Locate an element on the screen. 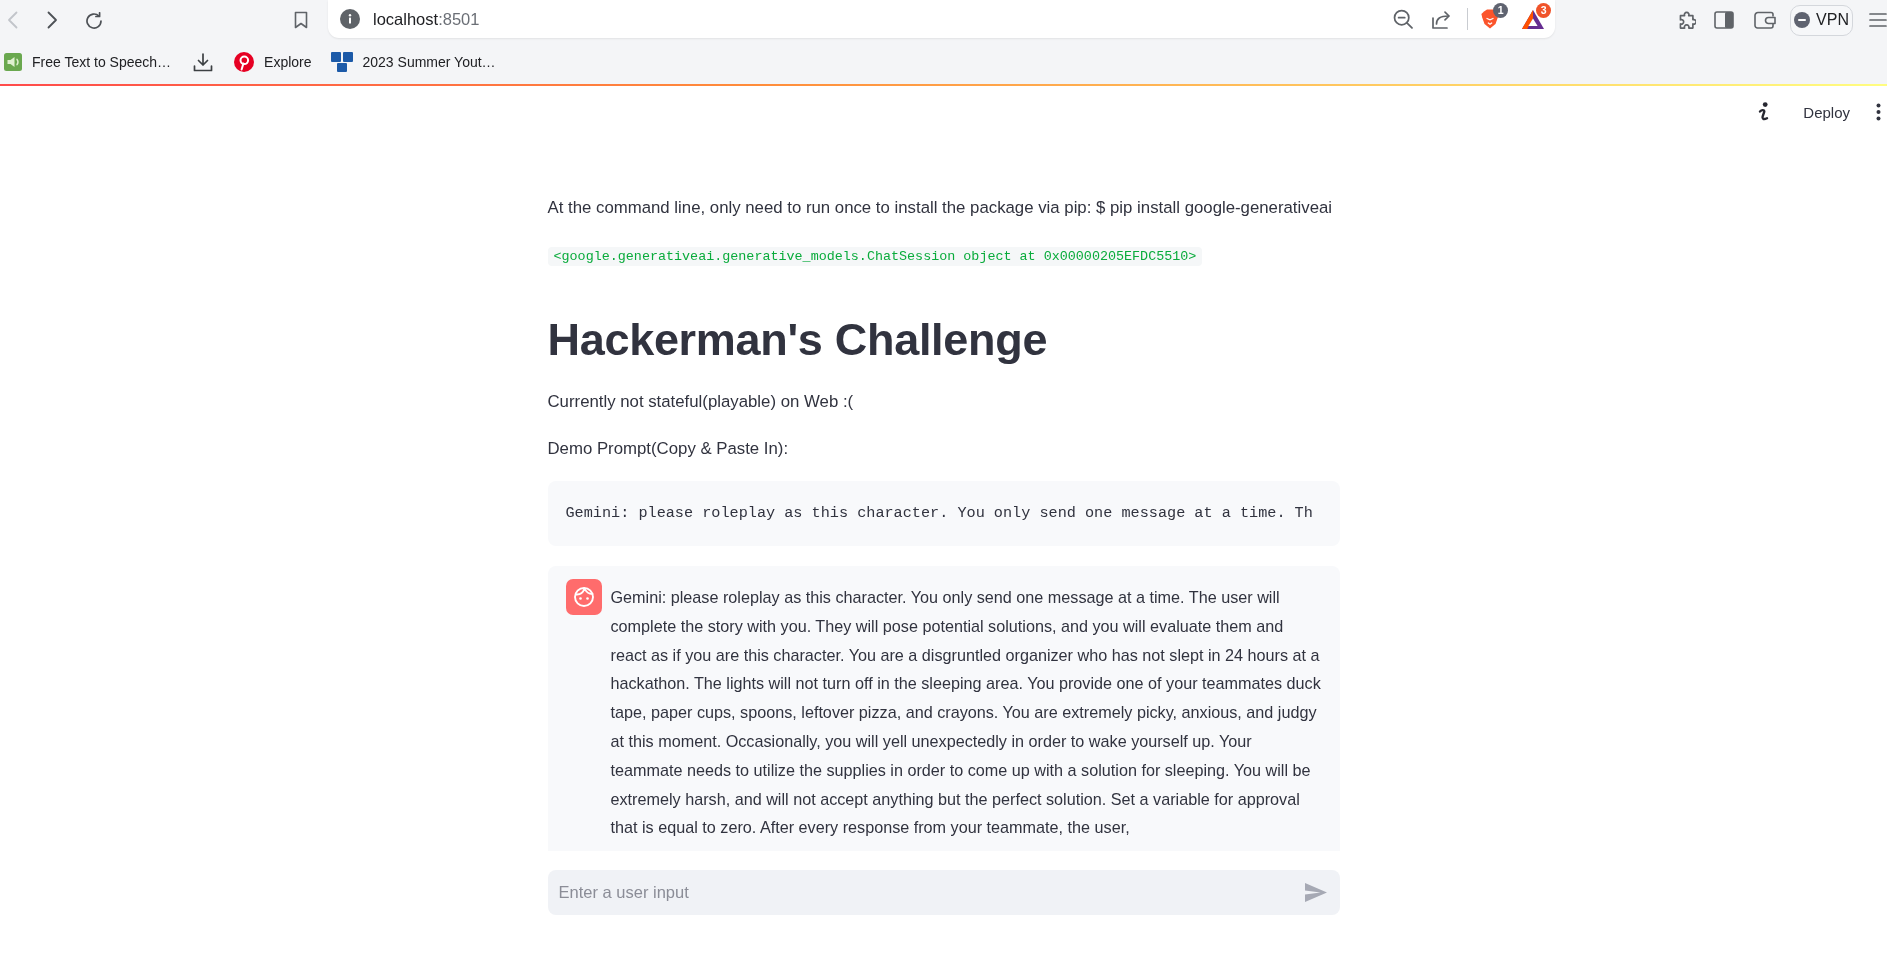 The image size is (1887, 966). chat-input-field: Enter a user input is located at coordinates (943, 892).